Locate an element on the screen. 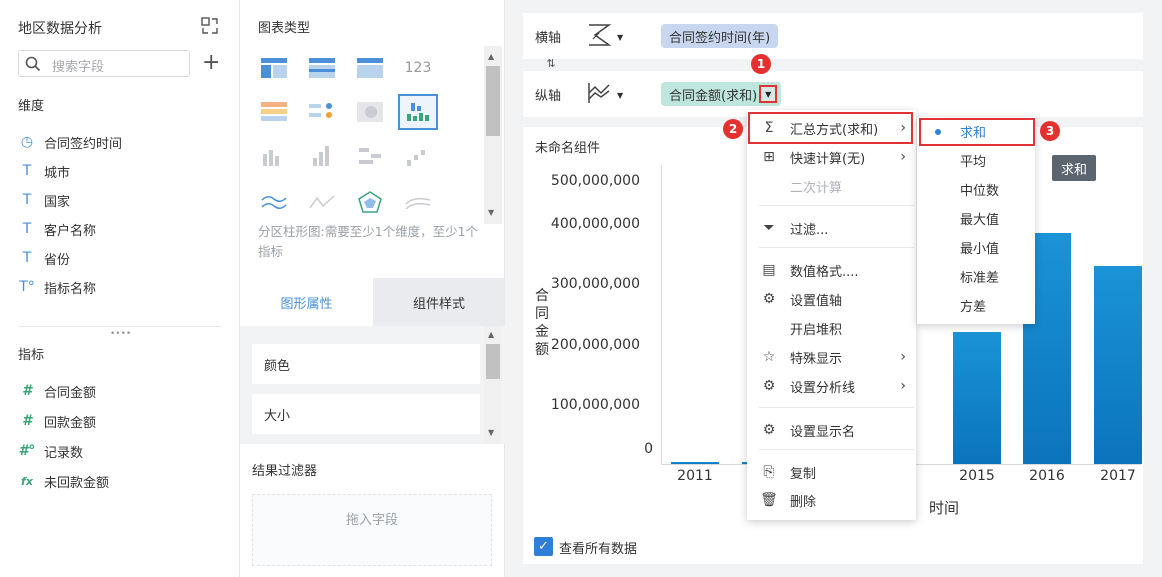 The width and height of the screenshot is (1162, 577). menu-item-label: 二次计算 is located at coordinates (816, 188).